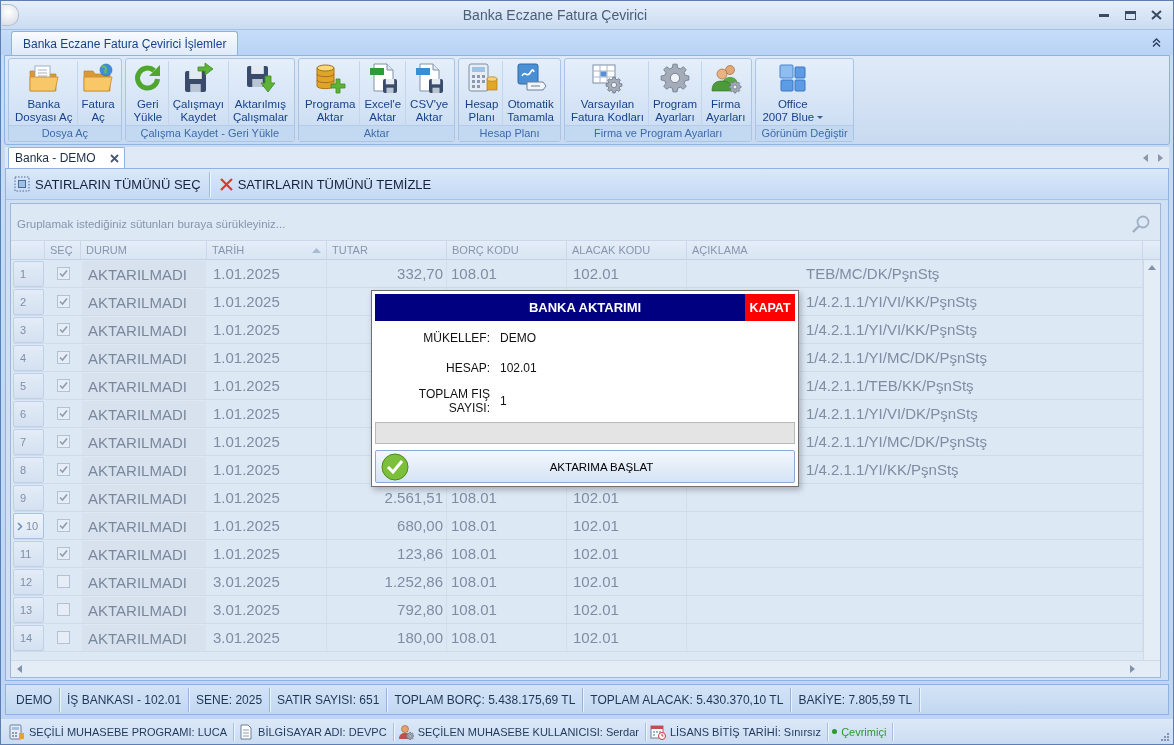 This screenshot has width=1174, height=745. What do you see at coordinates (316, 250) in the screenshot?
I see `sort-up-icon` at bounding box center [316, 250].